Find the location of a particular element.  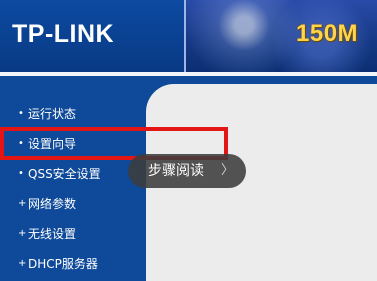

step-reading-button: 步骤阅读 〉 is located at coordinates (187, 171).